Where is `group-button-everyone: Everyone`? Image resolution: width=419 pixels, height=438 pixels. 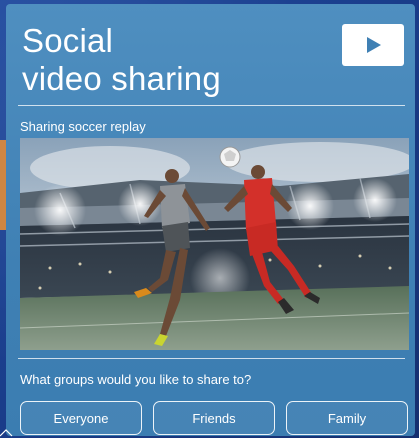
group-button-everyone: Everyone is located at coordinates (81, 418).